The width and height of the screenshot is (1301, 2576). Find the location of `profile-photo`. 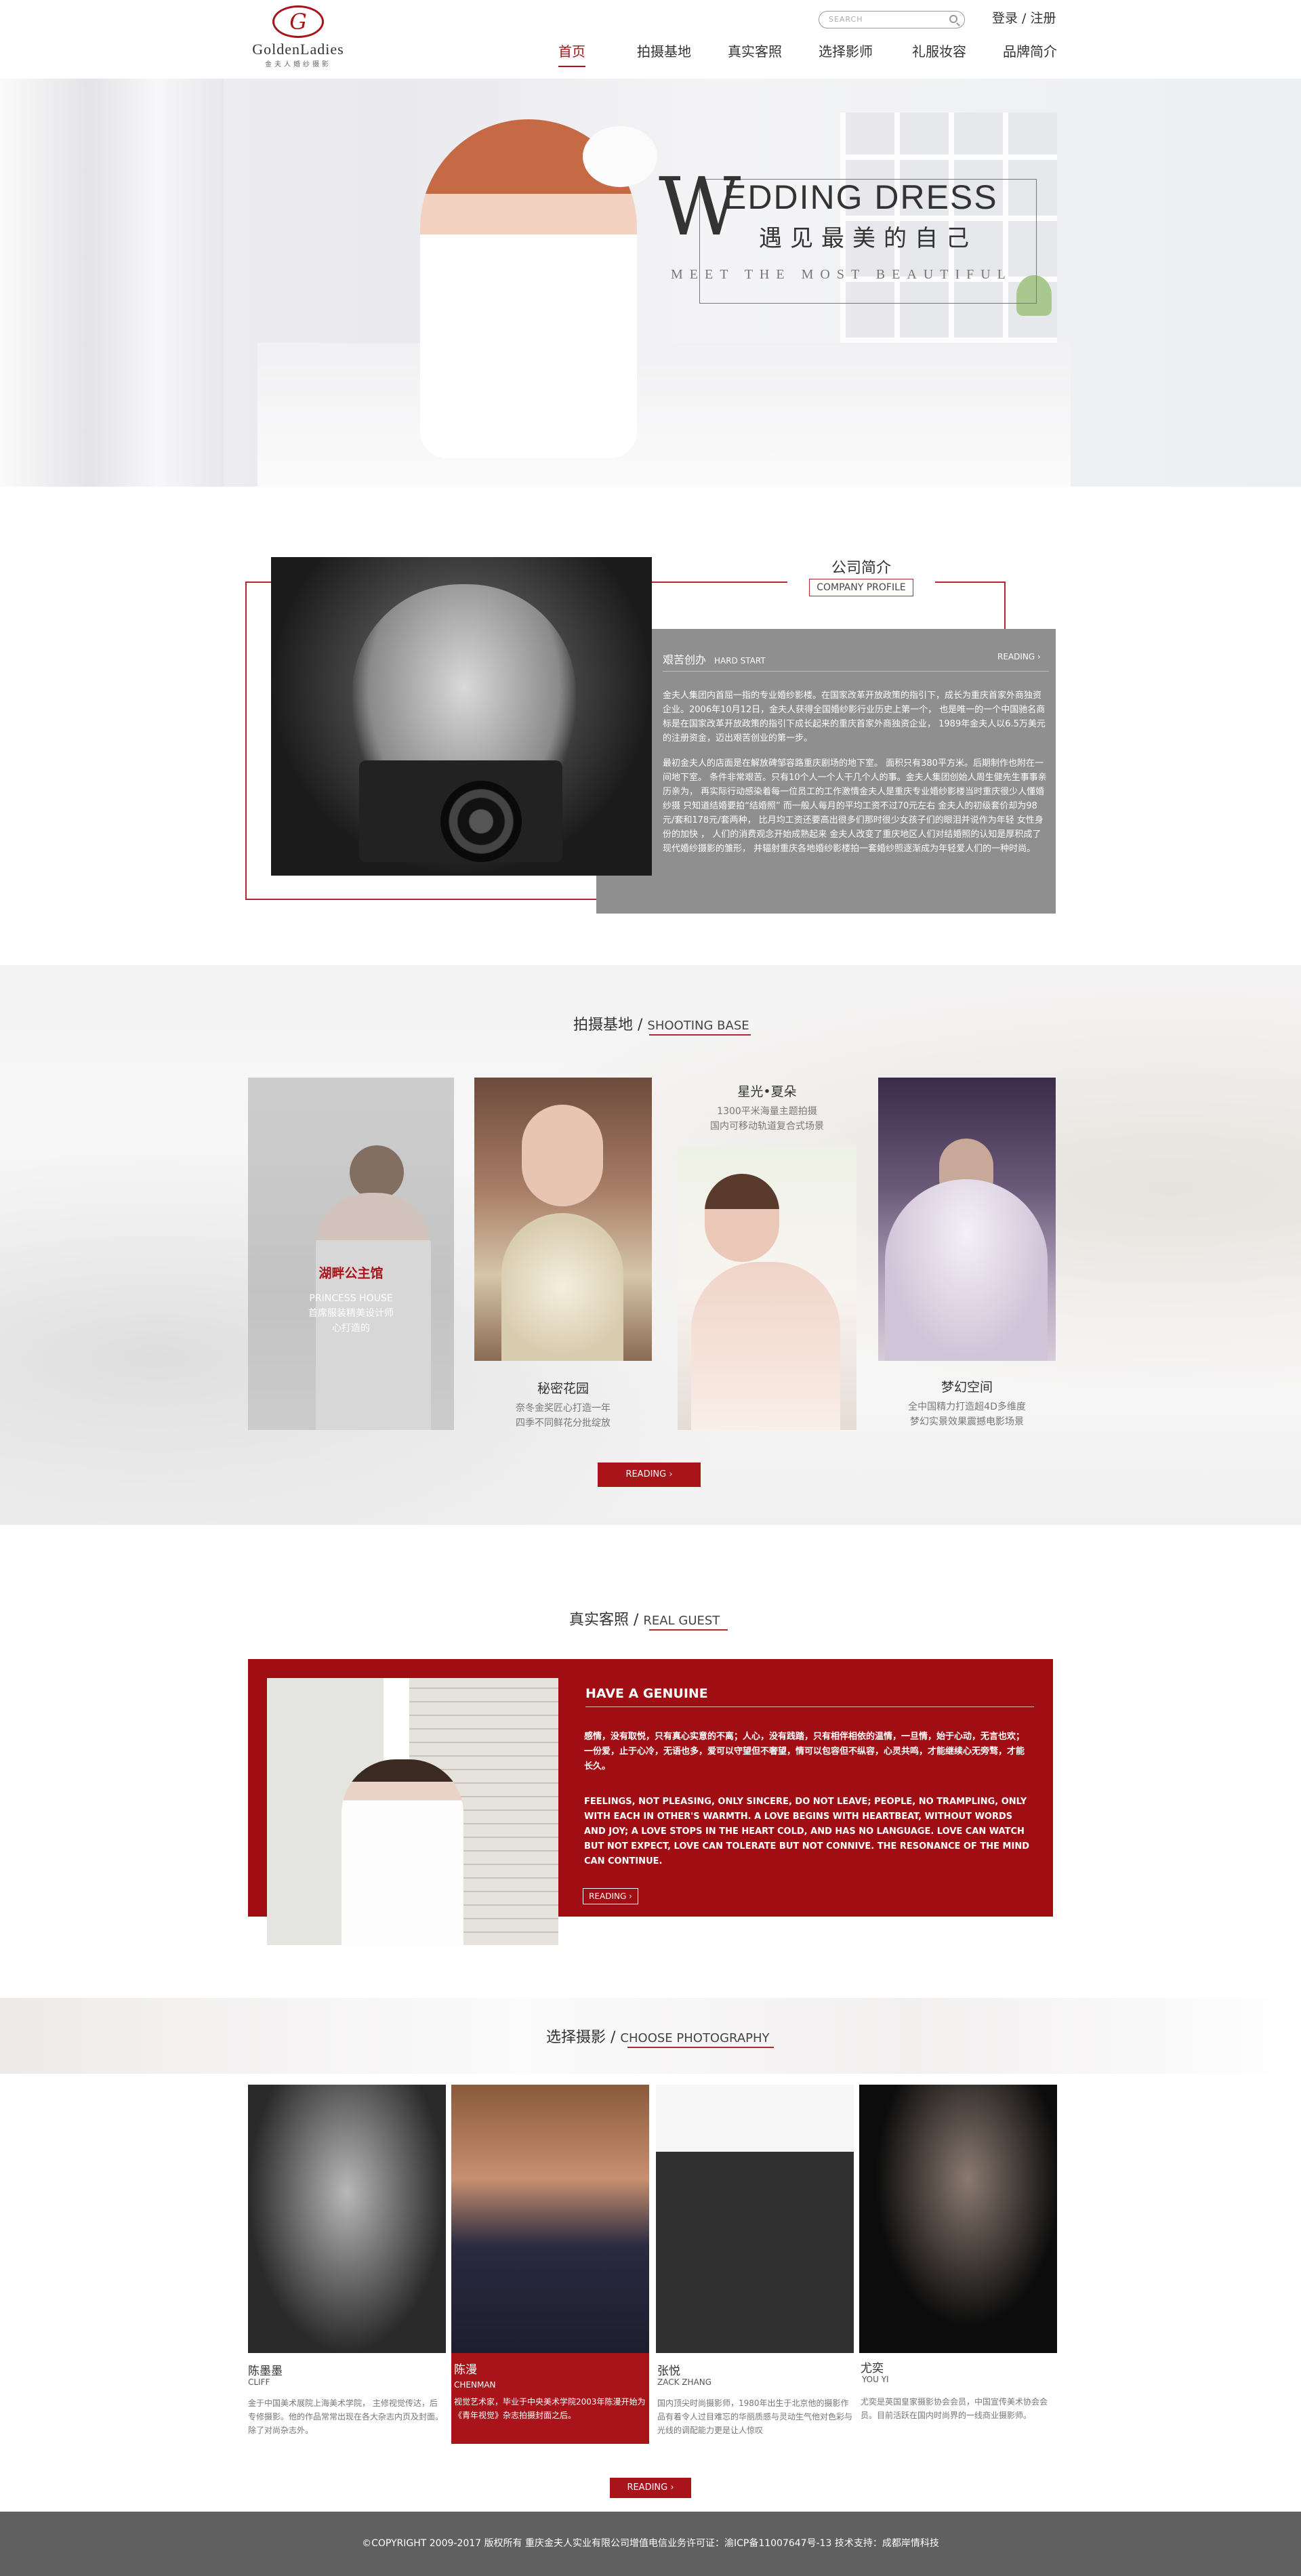

profile-photo is located at coordinates (461, 716).